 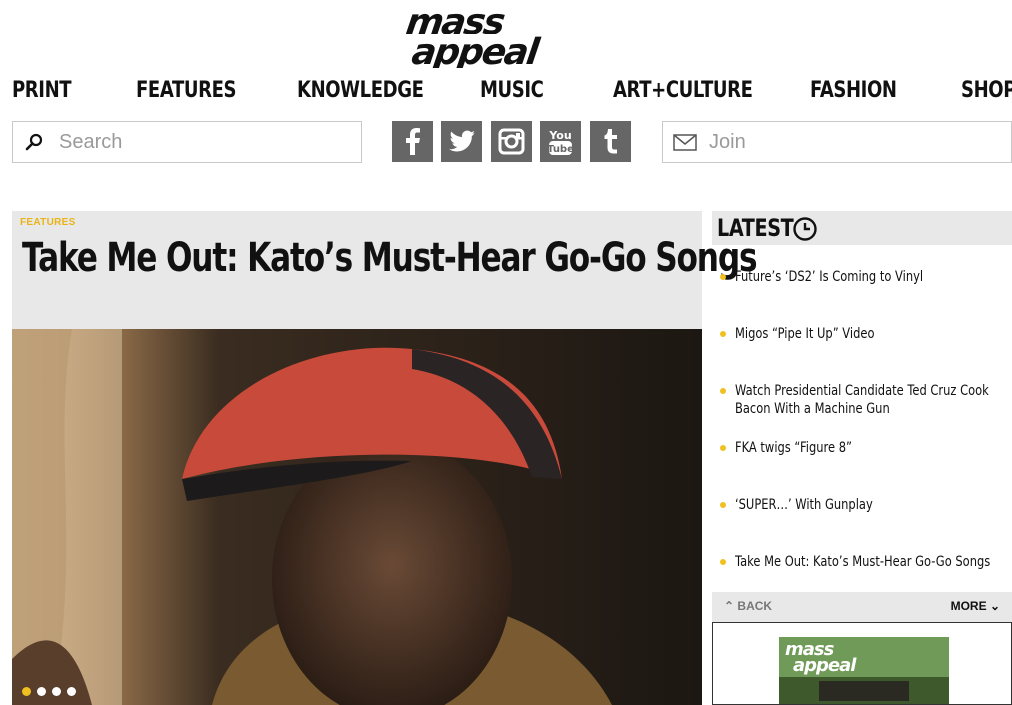 I want to click on latest-header: LATEST, so click(x=862, y=228).